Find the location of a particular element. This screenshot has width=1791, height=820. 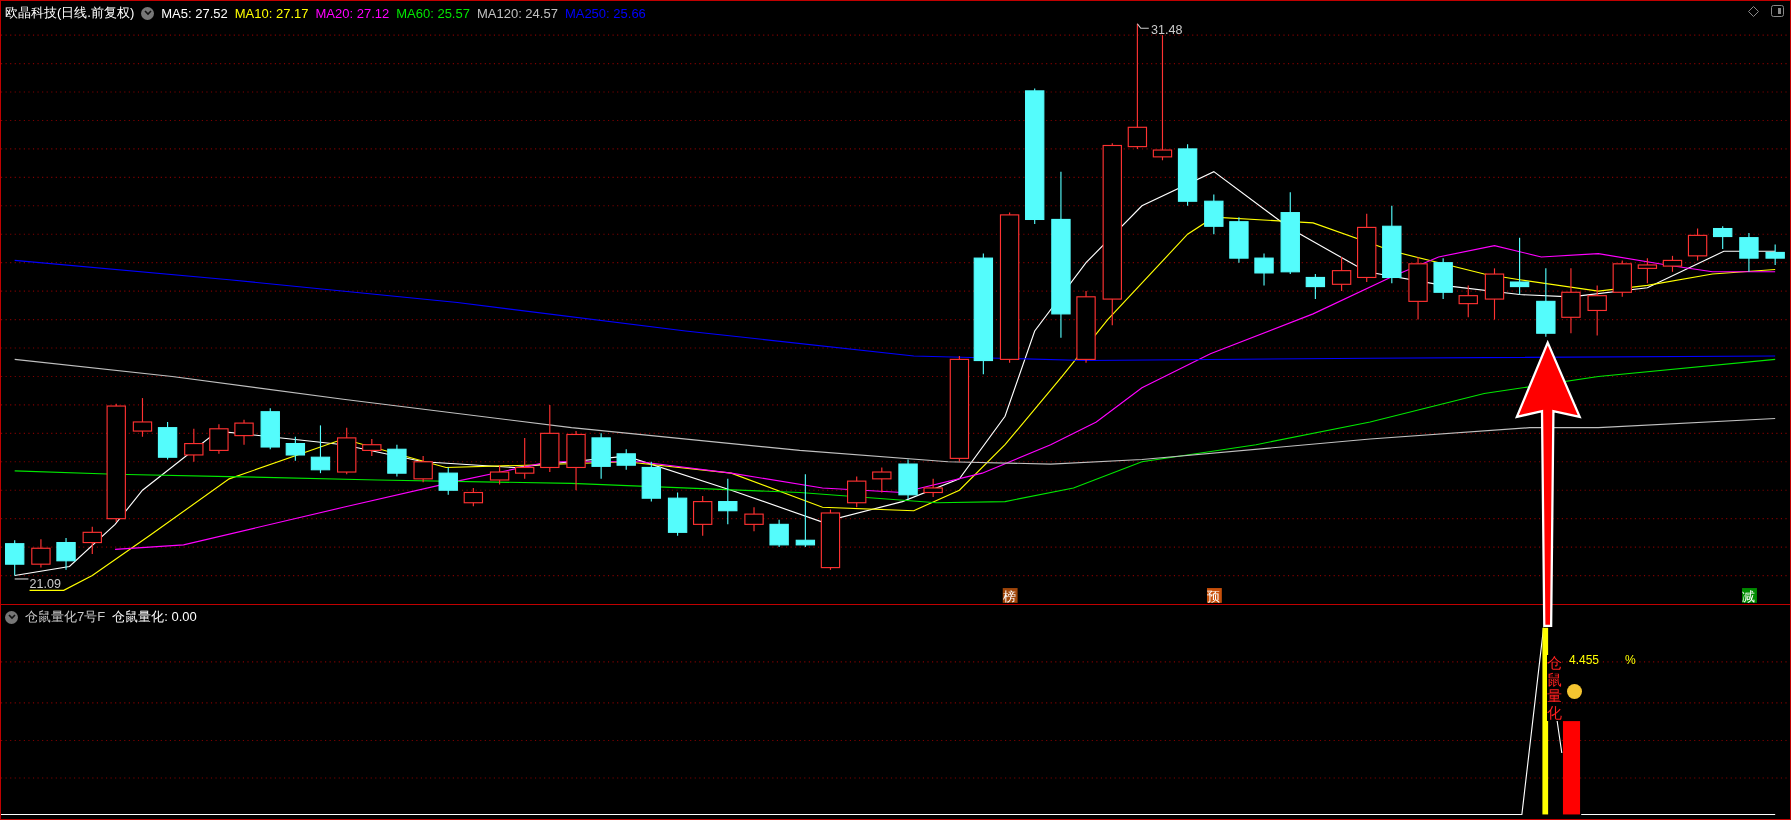

indicator-value: 仓鼠量化: 0.00 is located at coordinates (154, 617).